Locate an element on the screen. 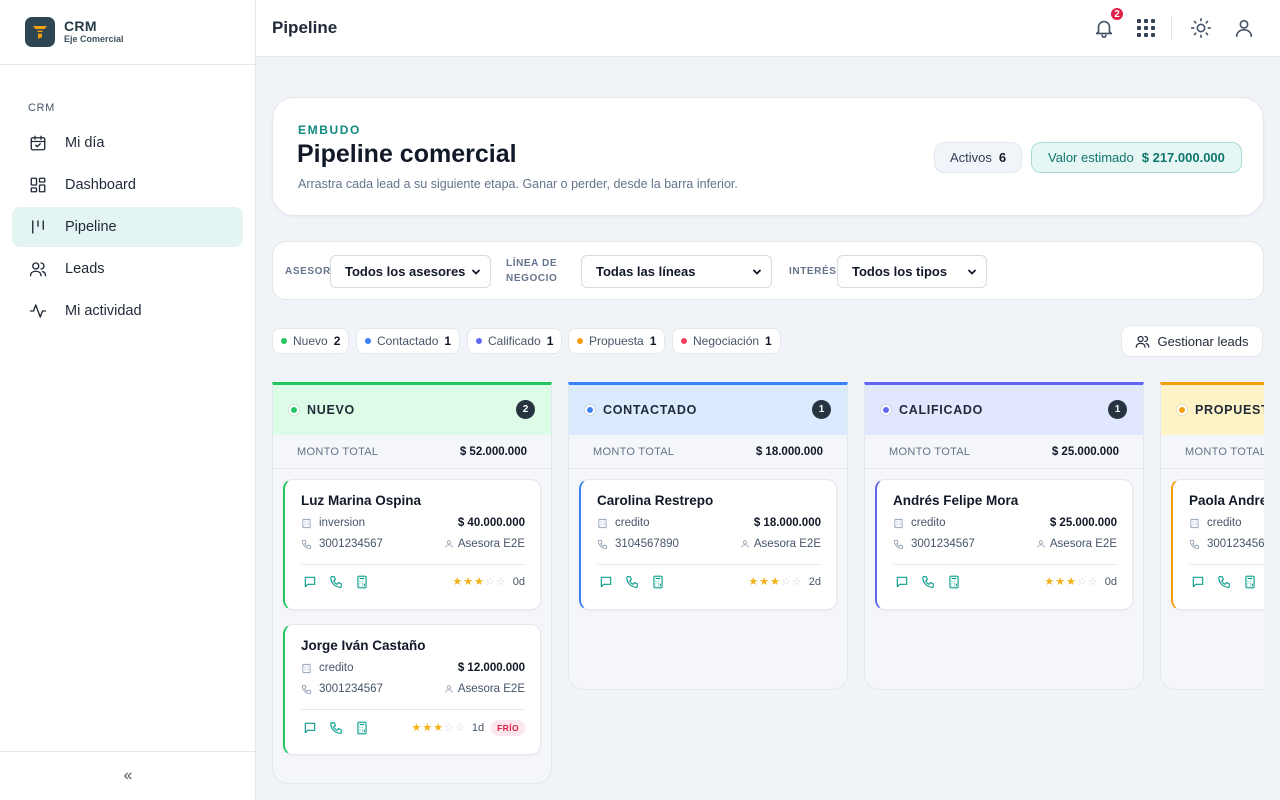  linea-label-line-2: NEGOCIO is located at coordinates (532, 278).